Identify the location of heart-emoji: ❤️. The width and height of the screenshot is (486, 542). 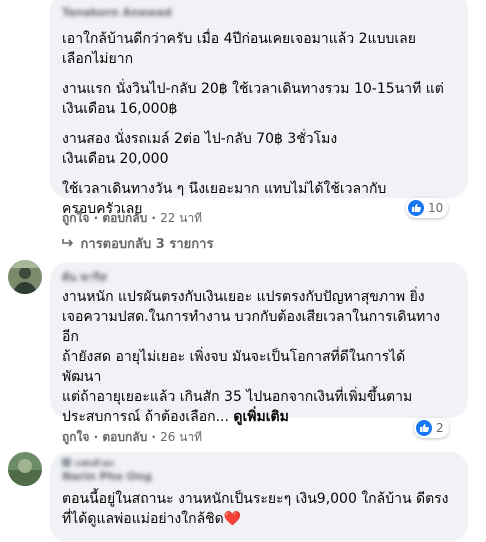
(232, 519).